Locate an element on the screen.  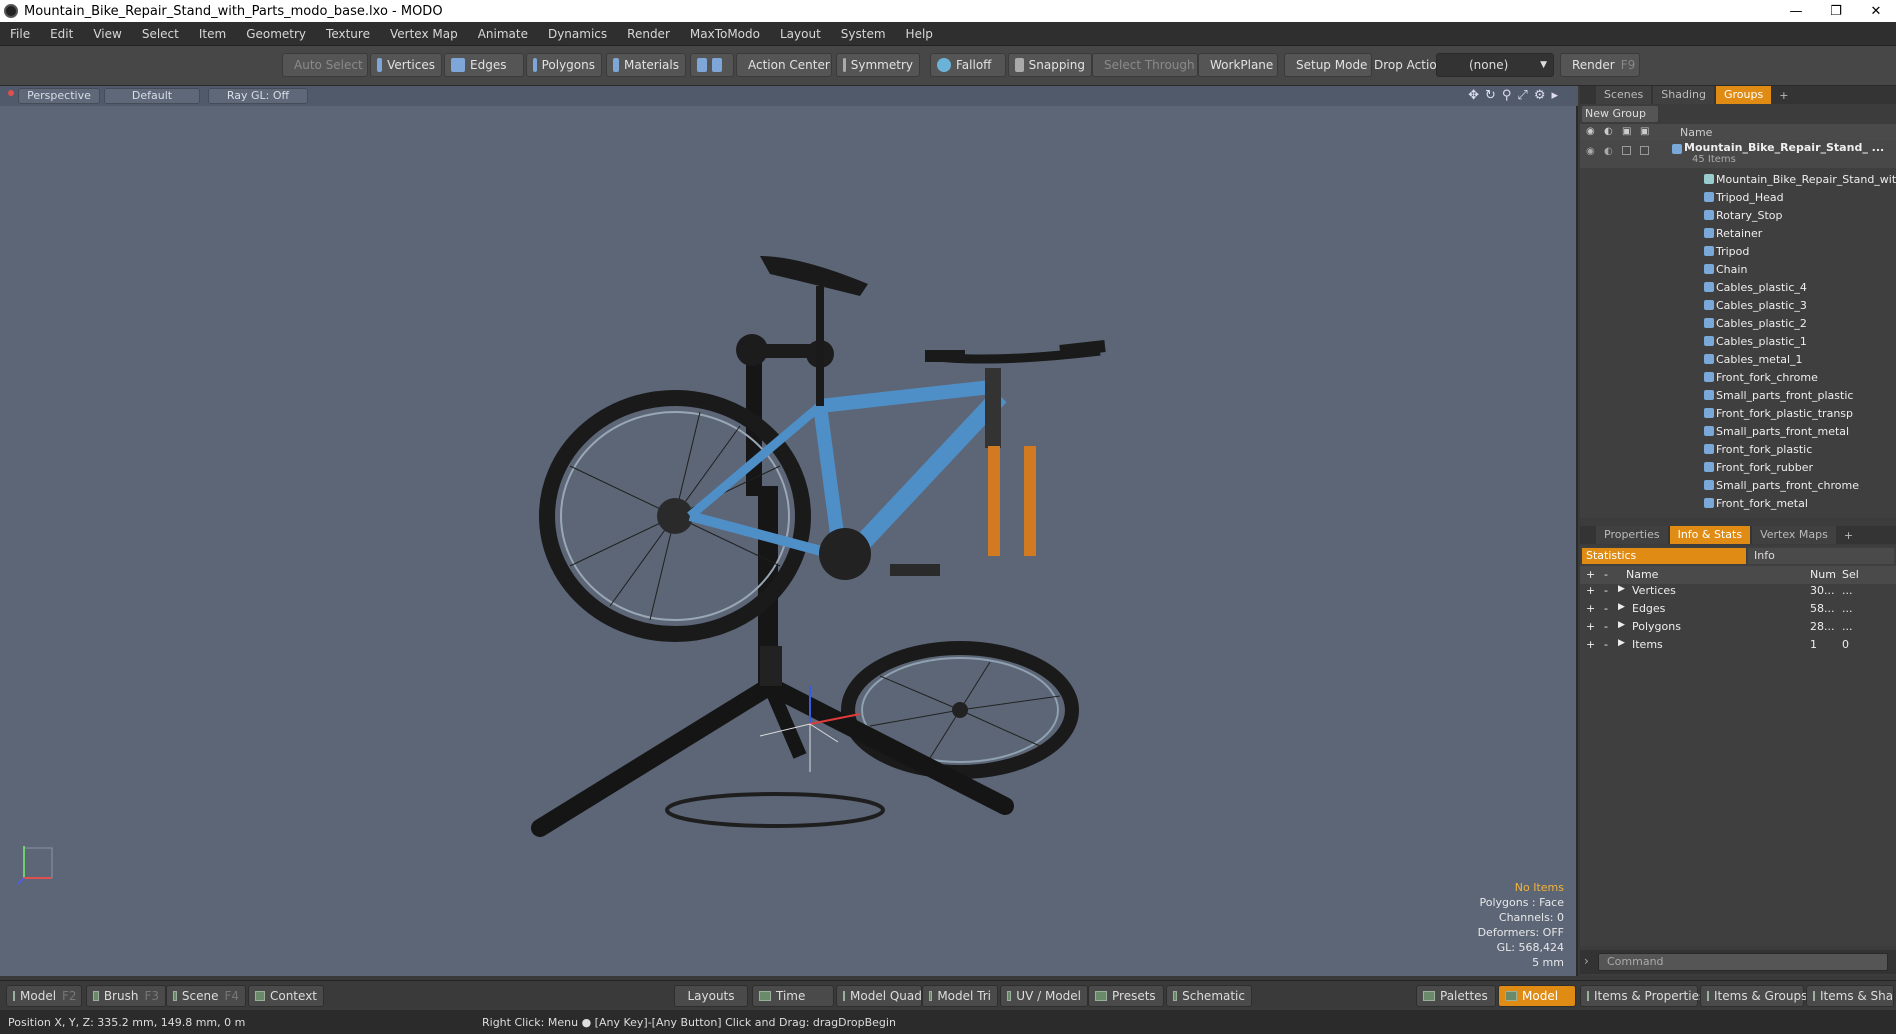
view-style-button: Default is located at coordinates (152, 96).